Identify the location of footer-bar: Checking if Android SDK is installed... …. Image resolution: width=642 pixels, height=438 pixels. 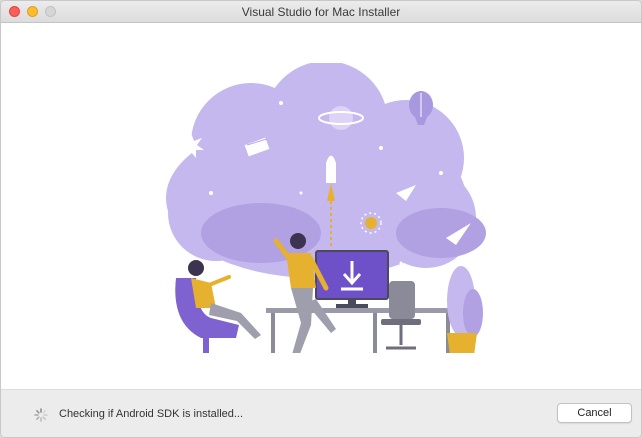
(321, 413).